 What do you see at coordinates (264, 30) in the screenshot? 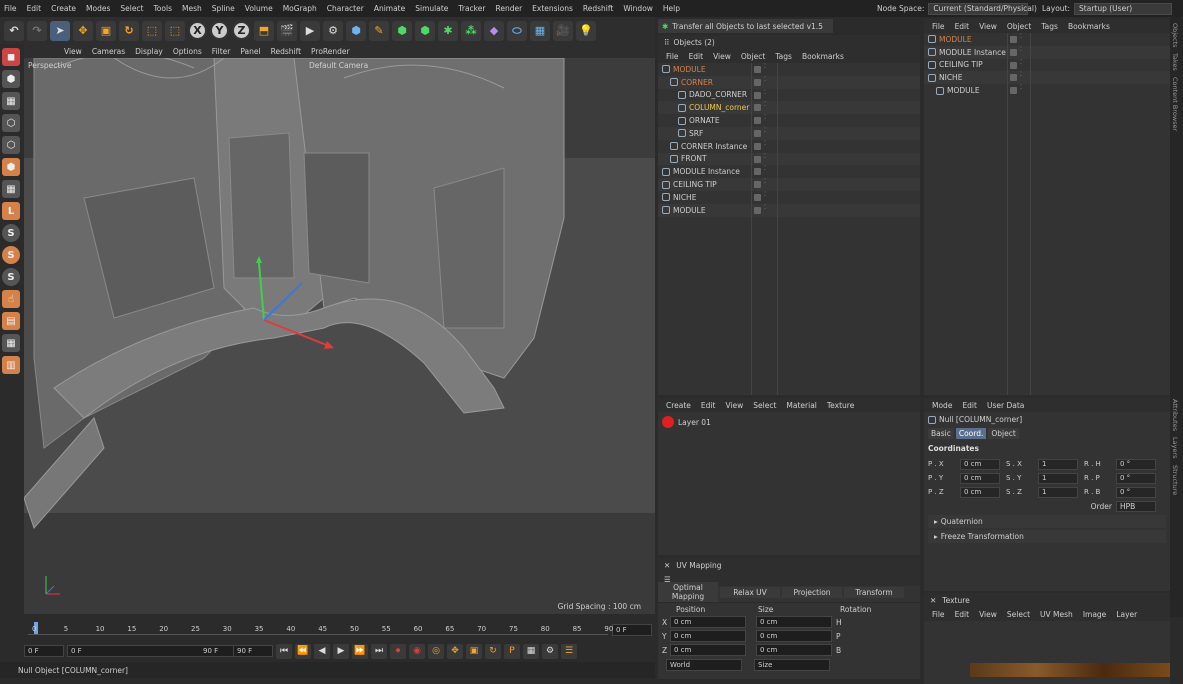
I see `coordinate-system-icon: ⬒` at bounding box center [264, 30].